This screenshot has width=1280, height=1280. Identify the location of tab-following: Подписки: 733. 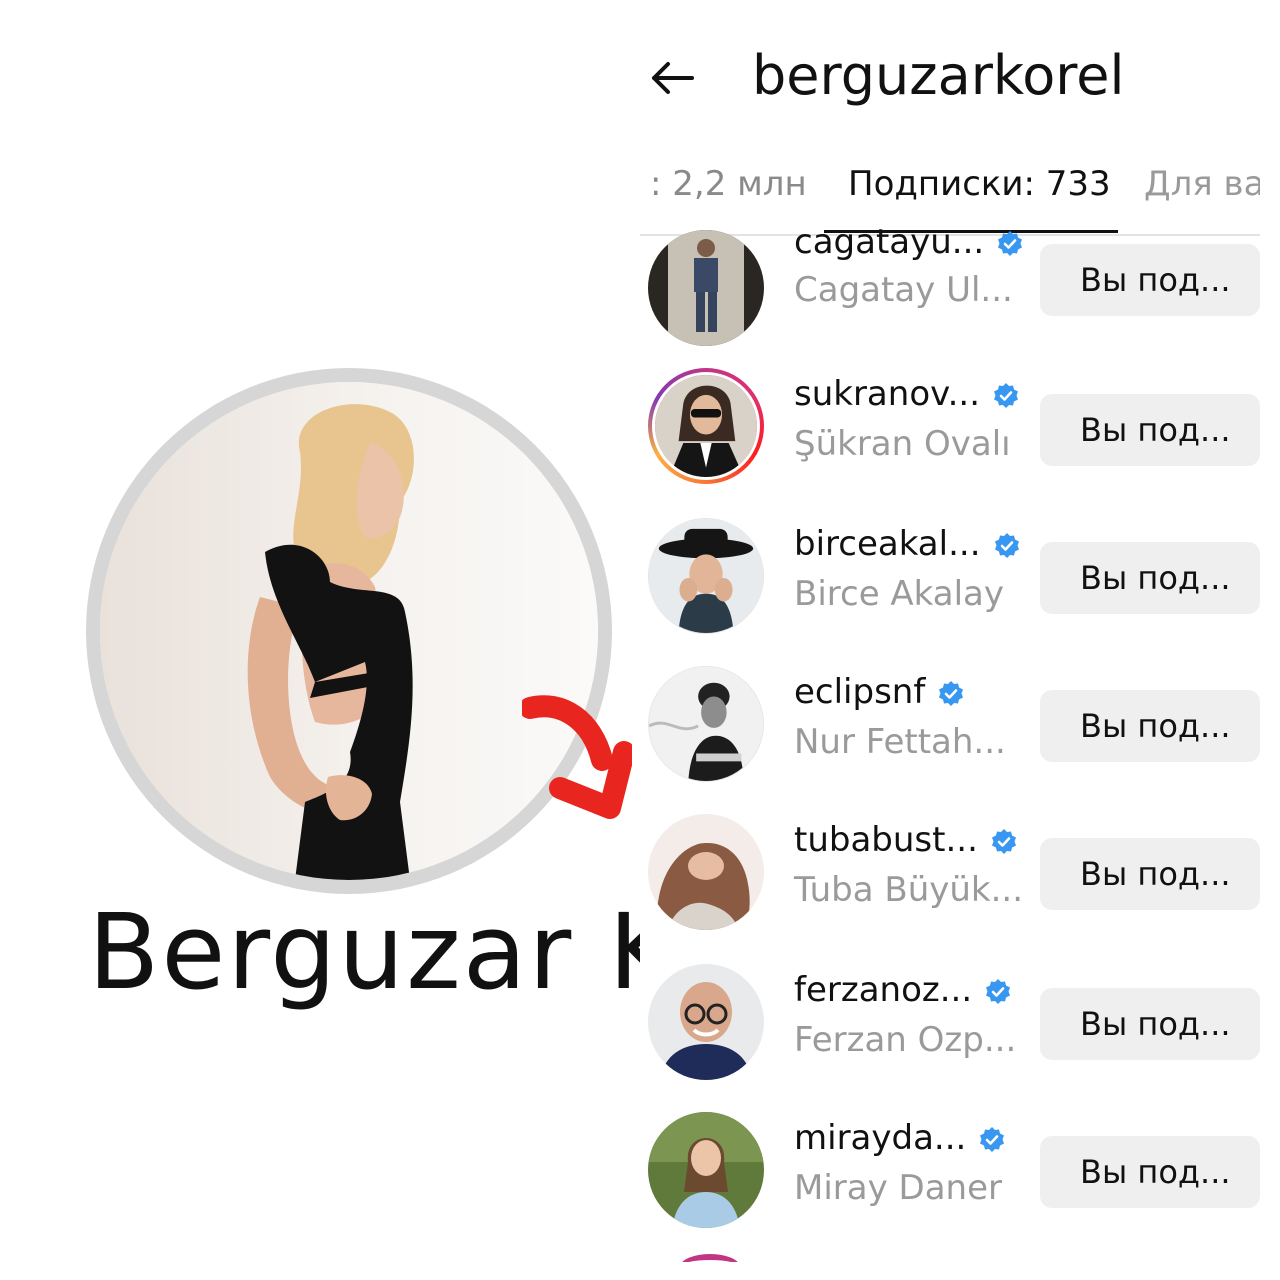
(979, 184).